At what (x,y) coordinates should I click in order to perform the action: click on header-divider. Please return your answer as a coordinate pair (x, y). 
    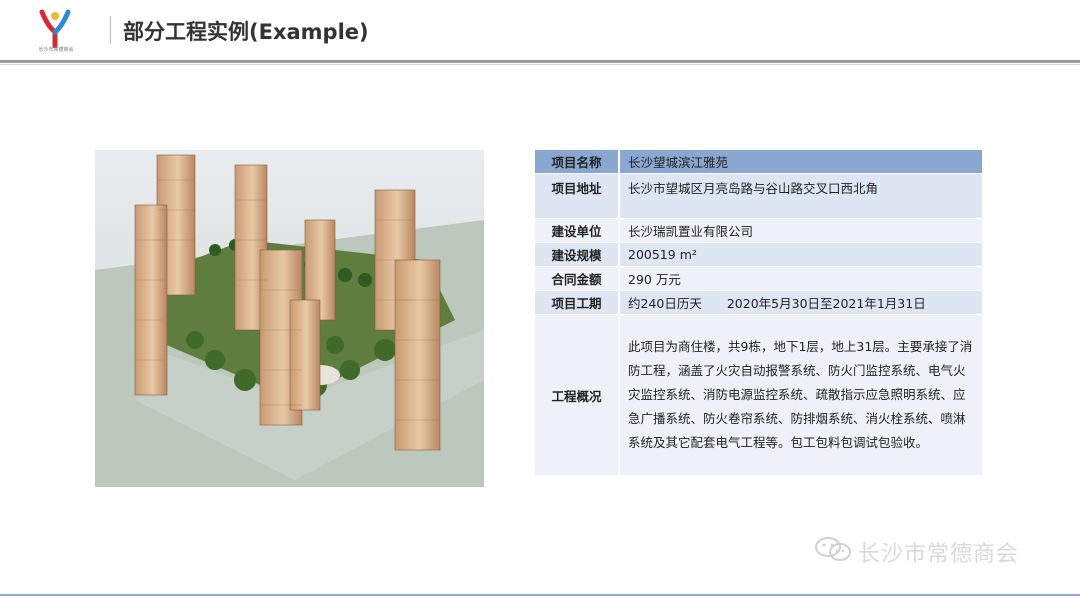
    Looking at the image, I should click on (110, 30).